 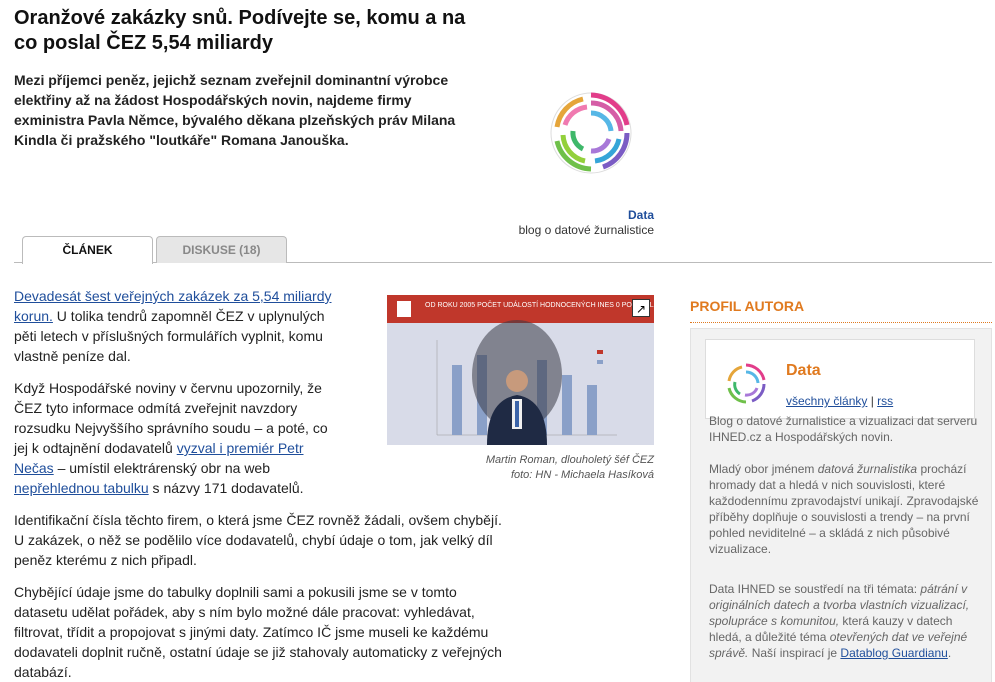 What do you see at coordinates (803, 371) in the screenshot?
I see `author-name: Data` at bounding box center [803, 371].